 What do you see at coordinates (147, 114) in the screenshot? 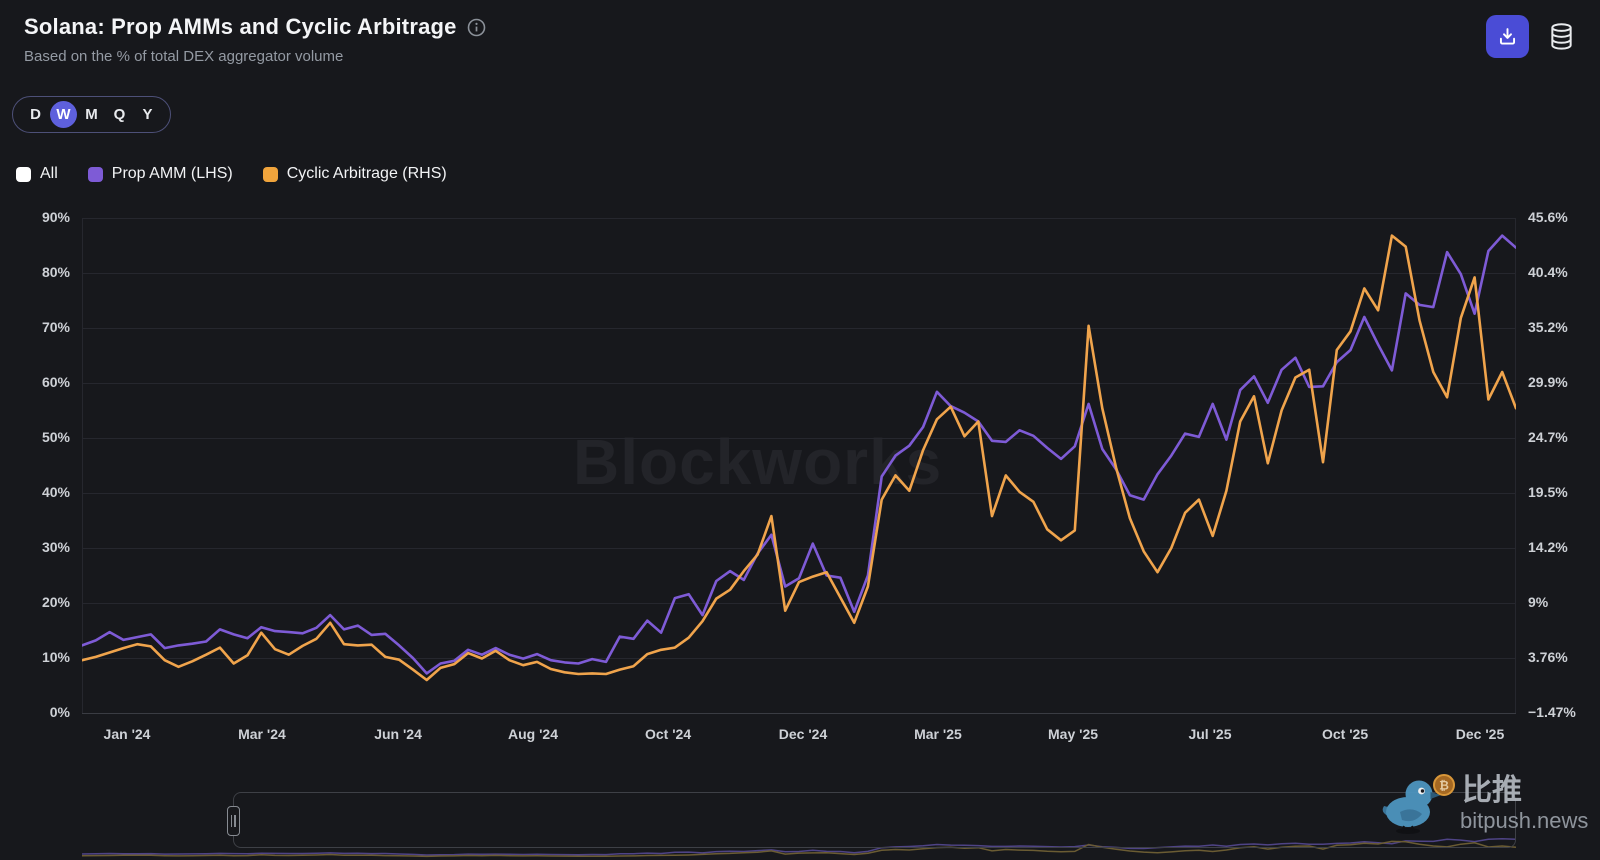
I see `period-option-y: Y` at bounding box center [147, 114].